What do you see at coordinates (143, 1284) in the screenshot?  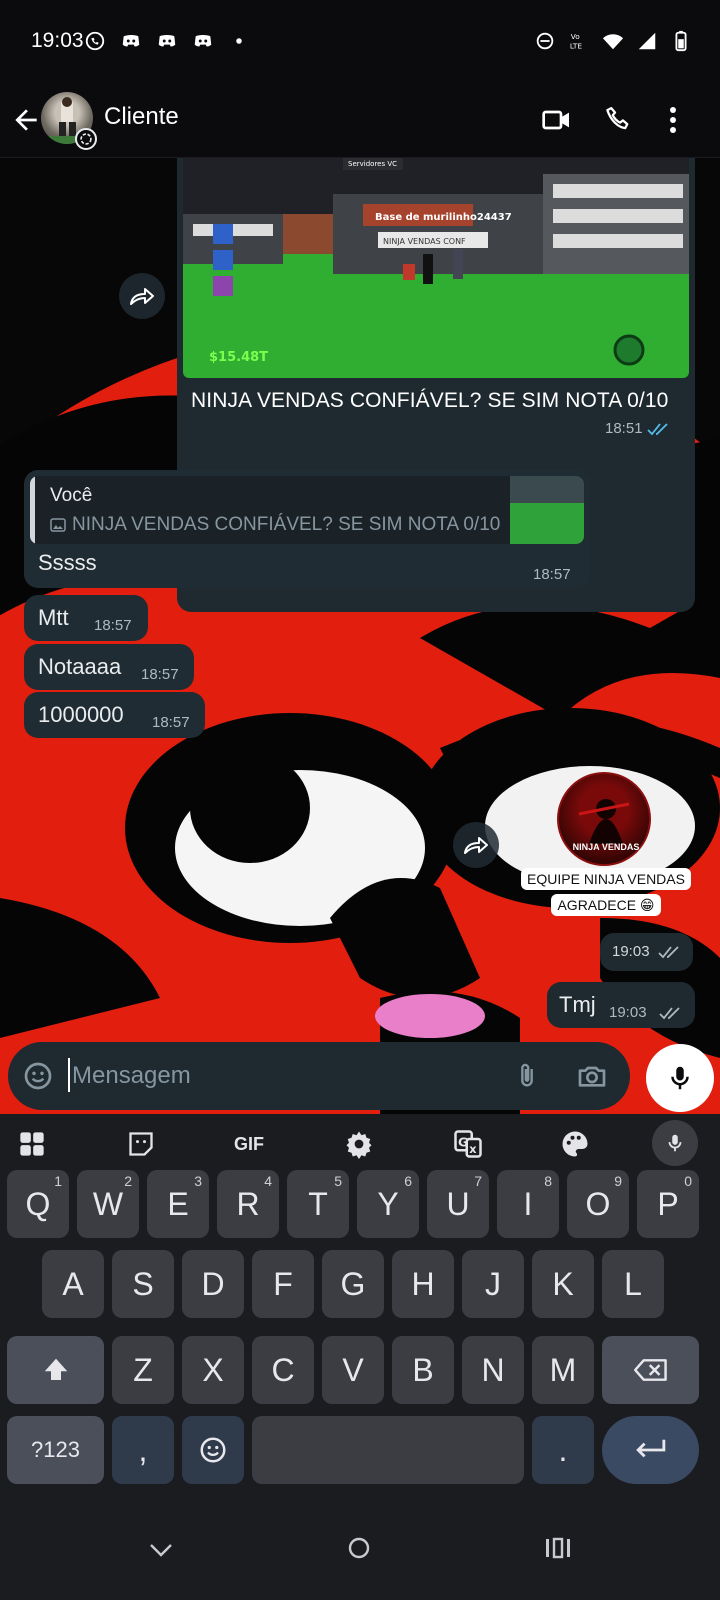 I see `key-s: S` at bounding box center [143, 1284].